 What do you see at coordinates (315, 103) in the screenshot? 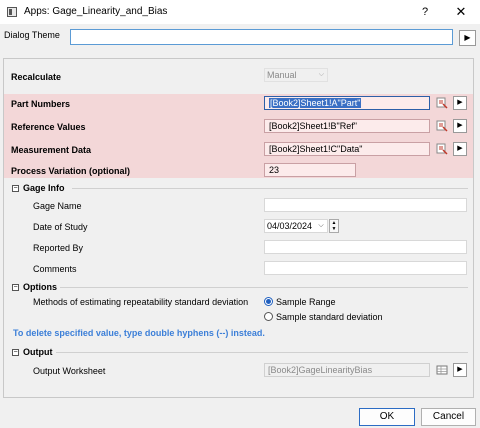
I see `part-numbers-value: [Book2]Sheet1!A"Part"` at bounding box center [315, 103].